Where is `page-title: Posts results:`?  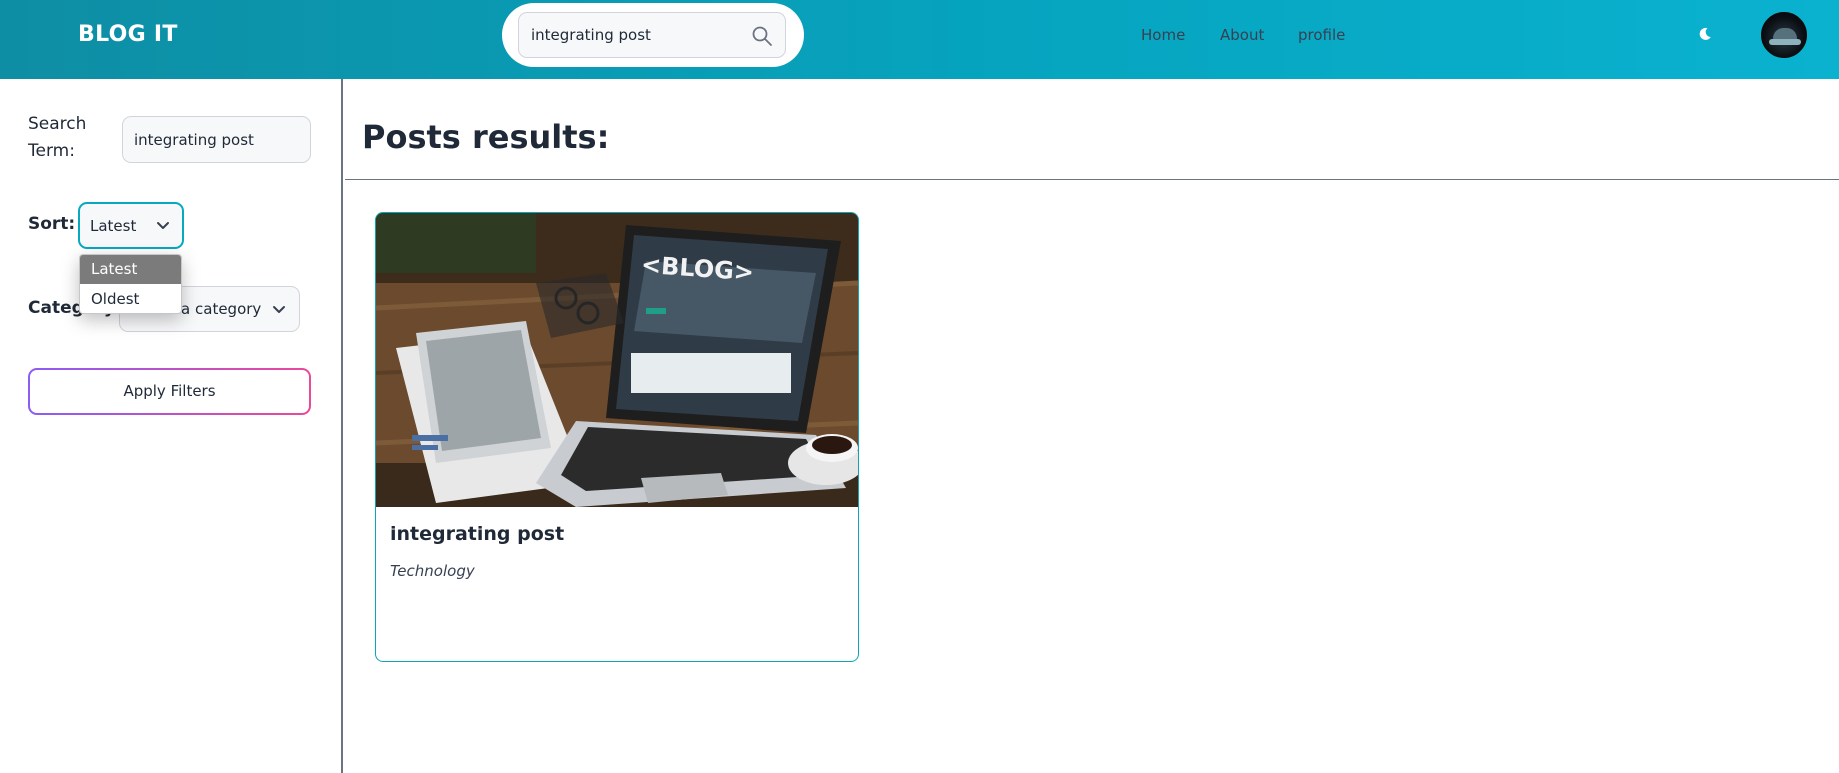
page-title: Posts results: is located at coordinates (486, 137).